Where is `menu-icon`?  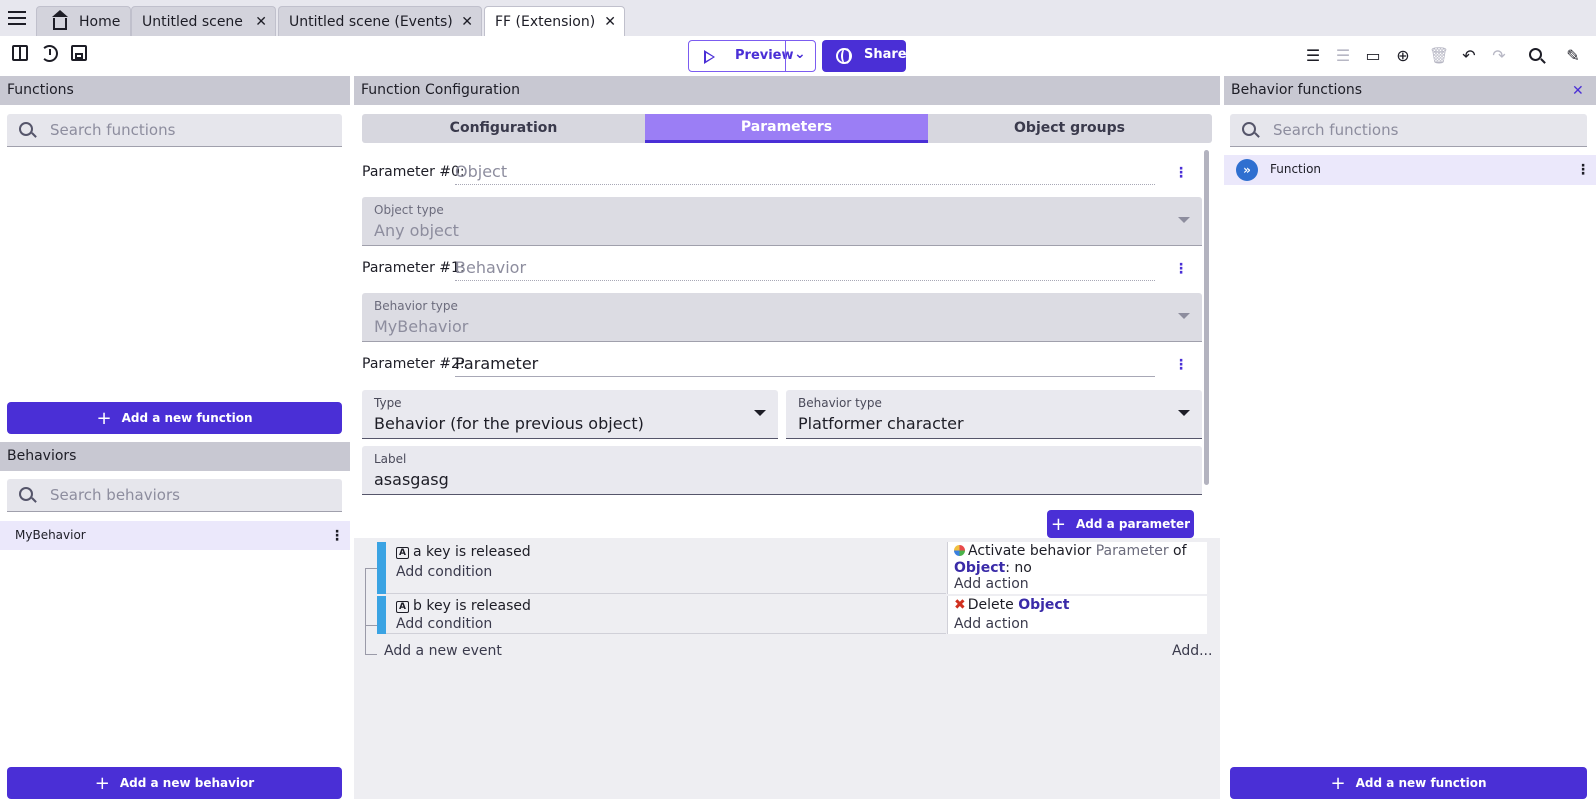
menu-icon is located at coordinates (17, 18).